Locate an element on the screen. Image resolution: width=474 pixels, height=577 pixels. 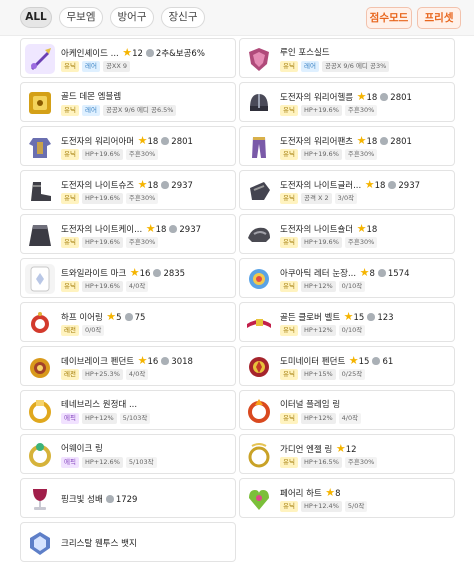
eye-accessory-icon is located at coordinates (259, 279).